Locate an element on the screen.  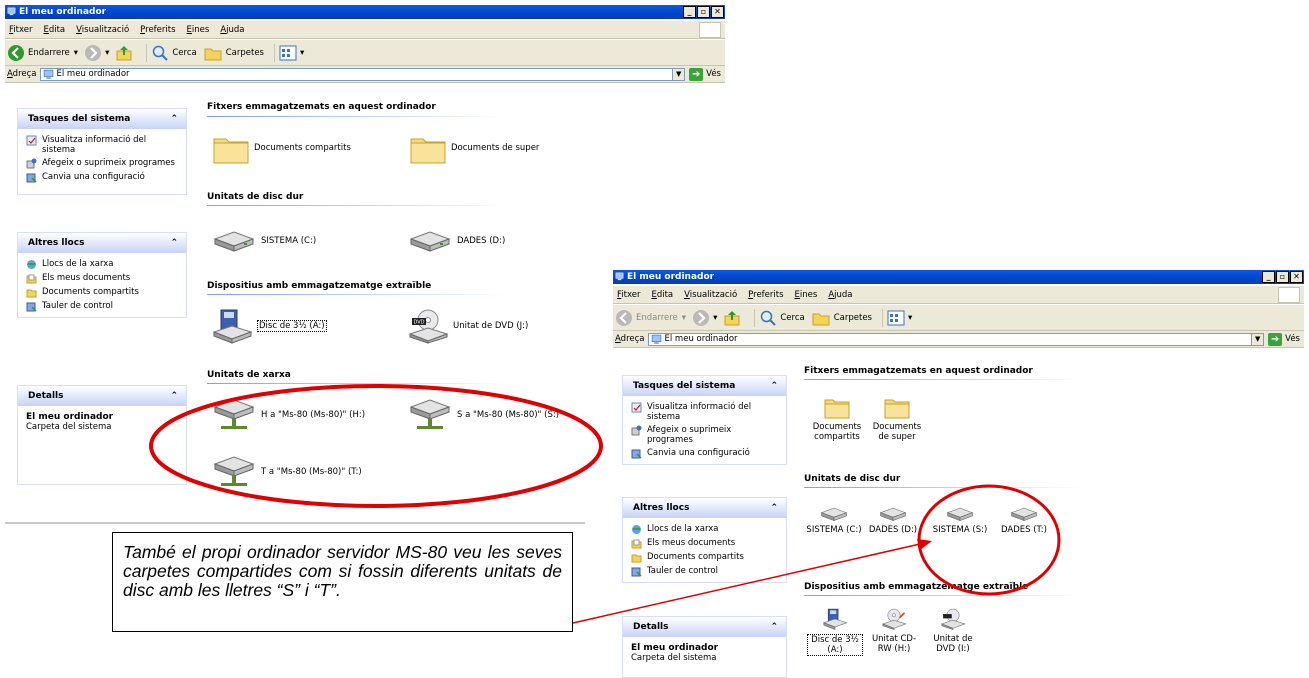
section-network-drives: Unitats de xarxa is located at coordinates (249, 375).